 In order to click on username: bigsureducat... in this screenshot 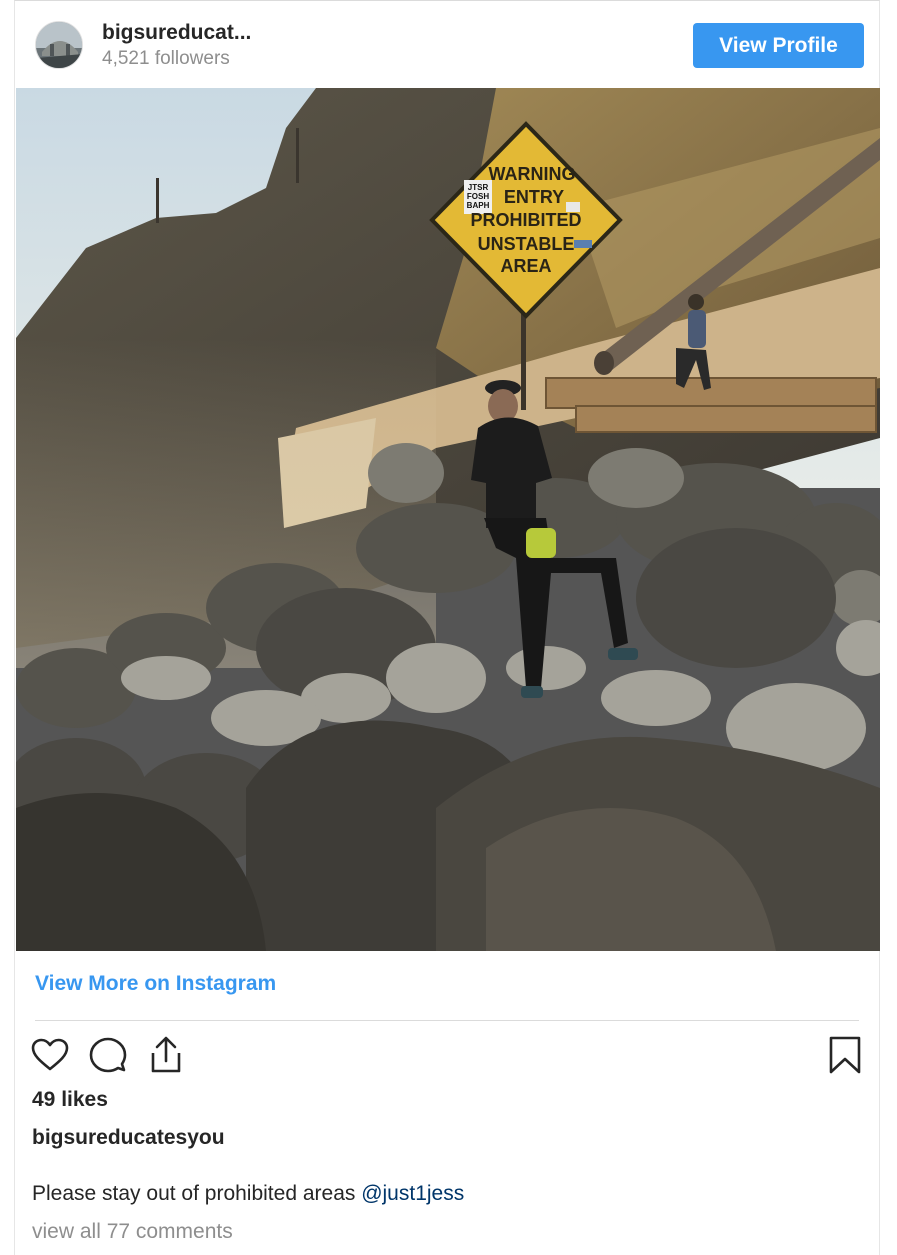, I will do `click(176, 33)`.